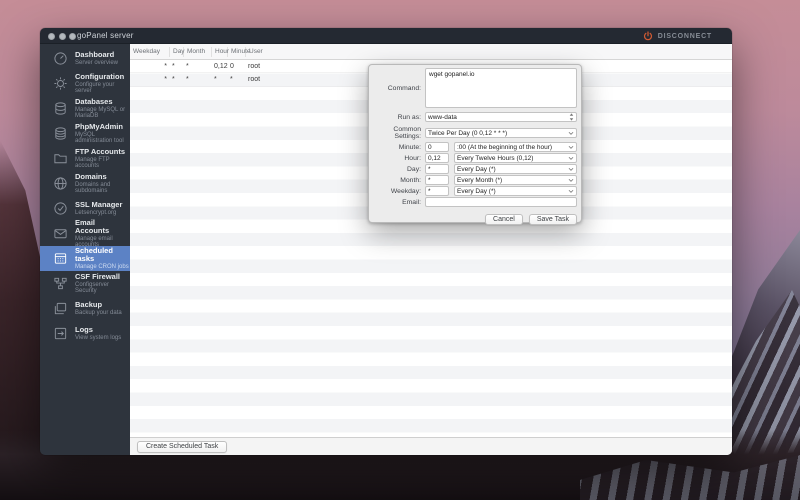  I want to click on sidebar-item-email-accounts: Email Accounts Manage email accounts, so click(85, 233).